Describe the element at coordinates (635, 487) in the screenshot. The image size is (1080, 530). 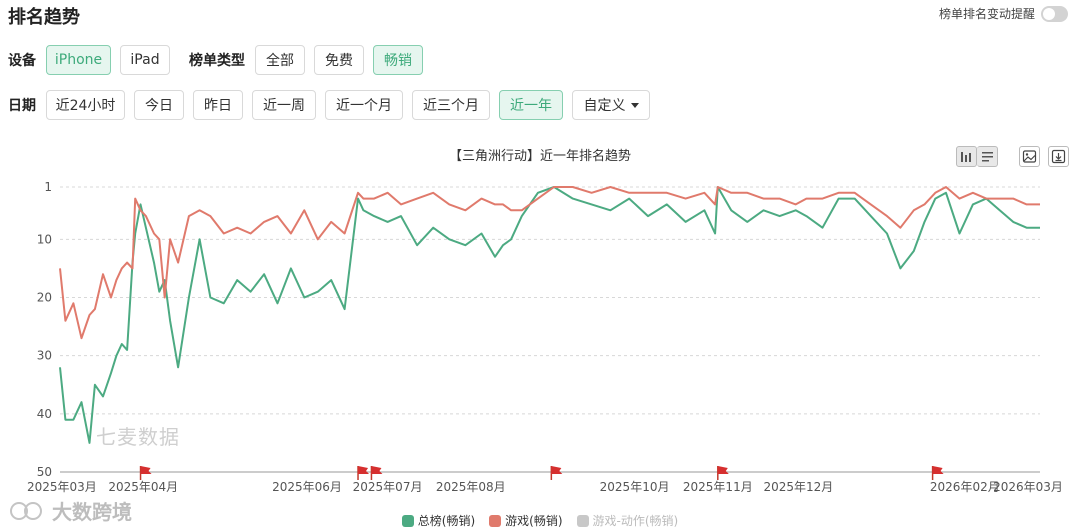
I see `x-tick-label: 2025年10月` at that location.